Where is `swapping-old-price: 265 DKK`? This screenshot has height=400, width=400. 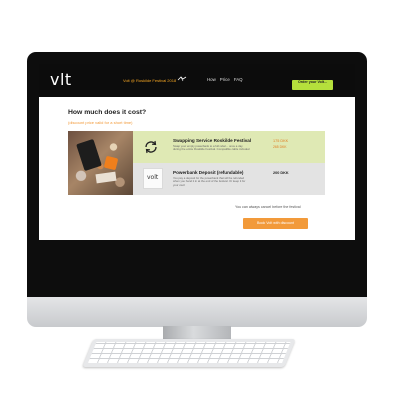
swapping-old-price: 265 DKK is located at coordinates (280, 147).